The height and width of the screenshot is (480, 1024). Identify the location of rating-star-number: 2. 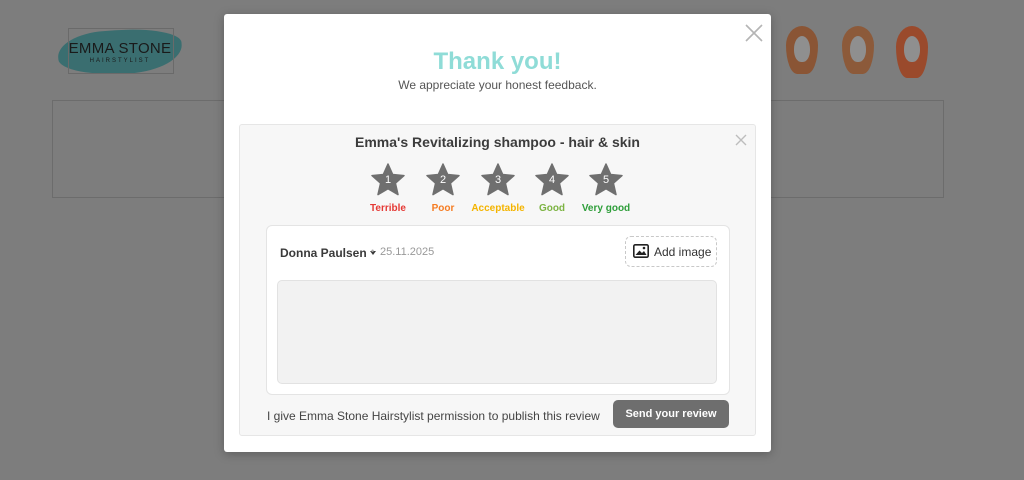
(443, 180).